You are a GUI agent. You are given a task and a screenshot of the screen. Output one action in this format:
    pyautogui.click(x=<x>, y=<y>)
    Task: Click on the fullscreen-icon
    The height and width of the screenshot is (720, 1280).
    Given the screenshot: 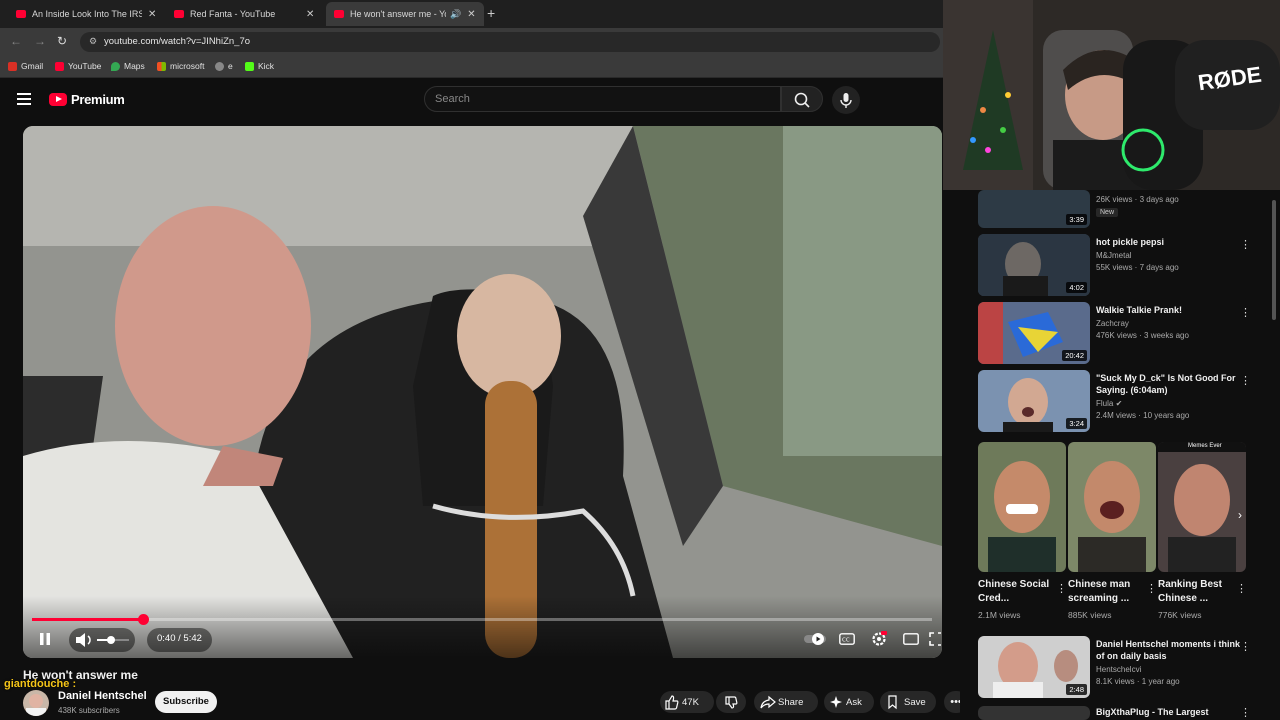 What is the action you would take?
    pyautogui.click(x=935, y=639)
    